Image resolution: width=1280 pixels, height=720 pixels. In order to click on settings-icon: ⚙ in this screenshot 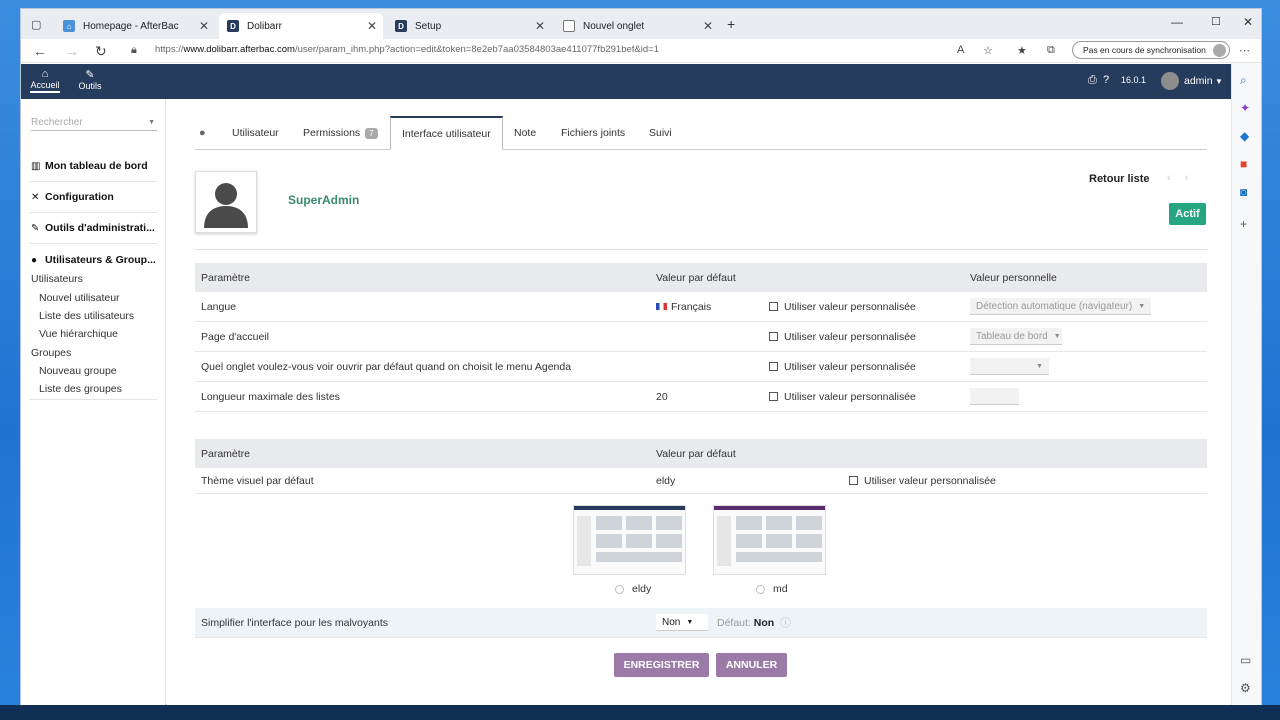, I will do `click(1245, 688)`.